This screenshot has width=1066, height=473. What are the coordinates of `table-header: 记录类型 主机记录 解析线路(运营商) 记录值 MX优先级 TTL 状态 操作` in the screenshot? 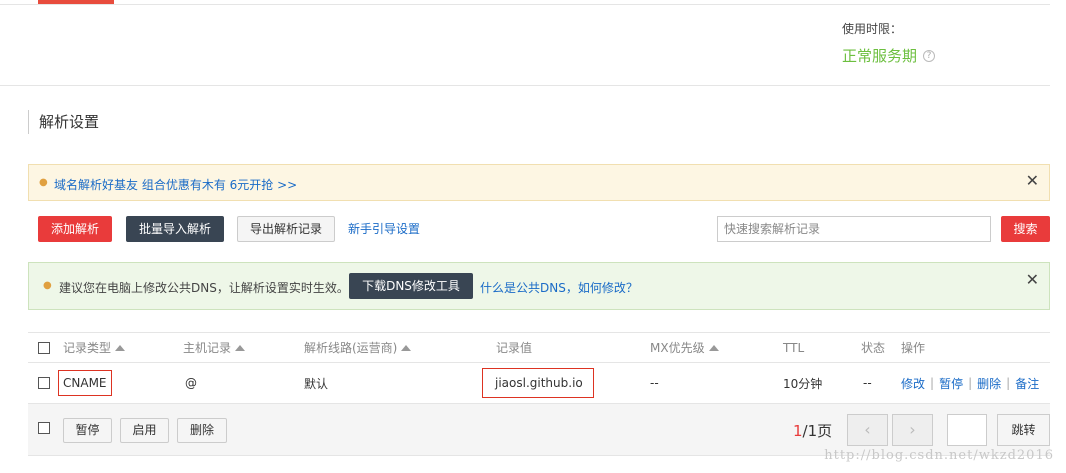 It's located at (539, 347).